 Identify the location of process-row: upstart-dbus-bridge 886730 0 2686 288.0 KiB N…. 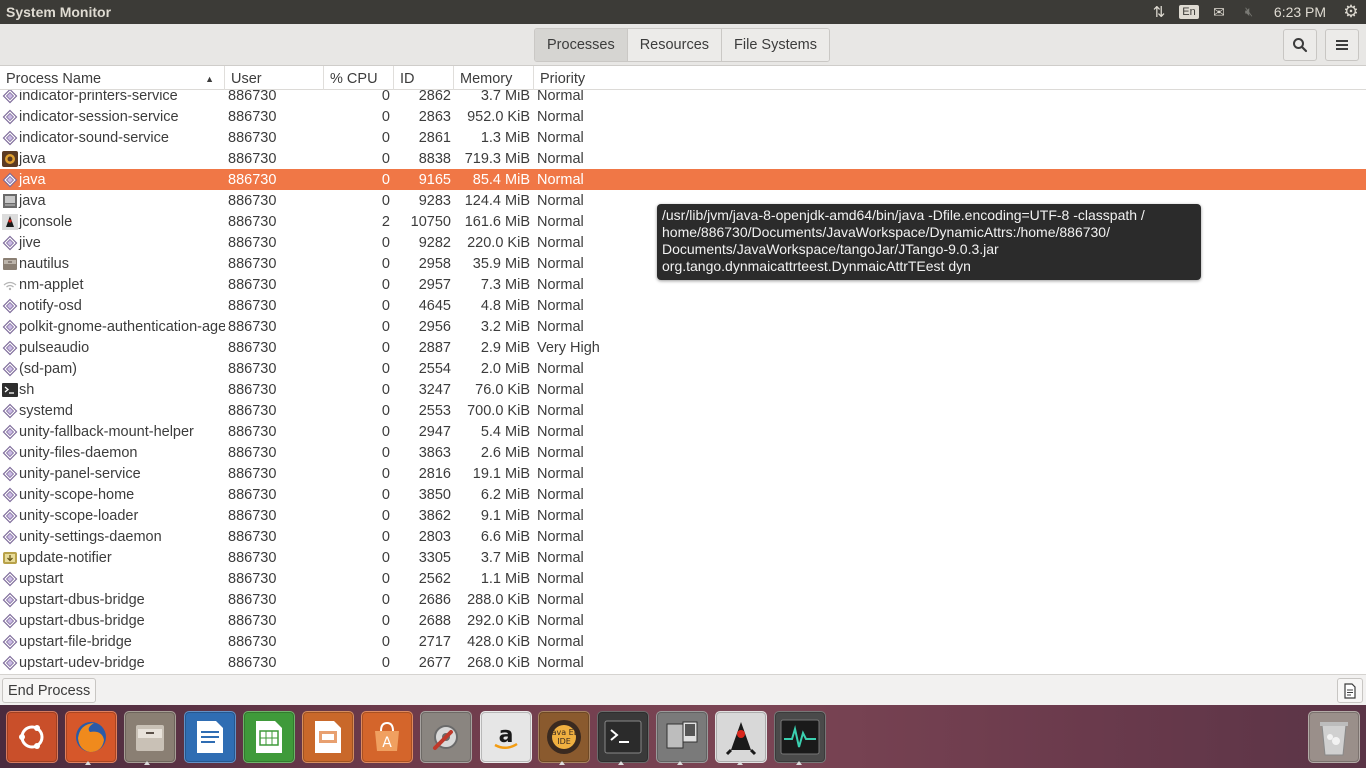
(683, 599).